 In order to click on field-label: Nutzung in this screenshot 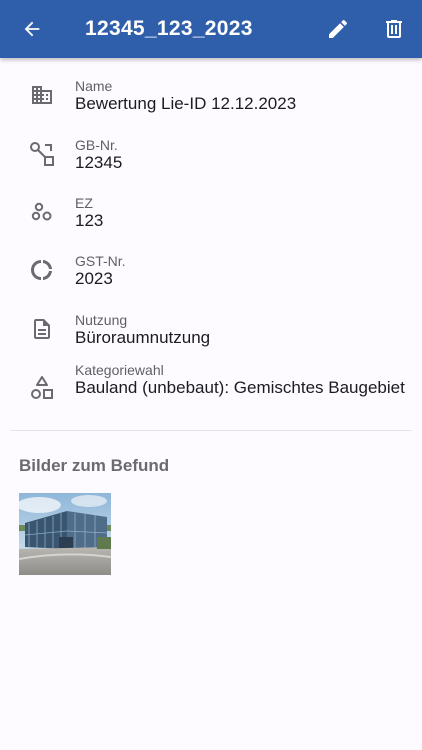, I will do `click(101, 320)`.